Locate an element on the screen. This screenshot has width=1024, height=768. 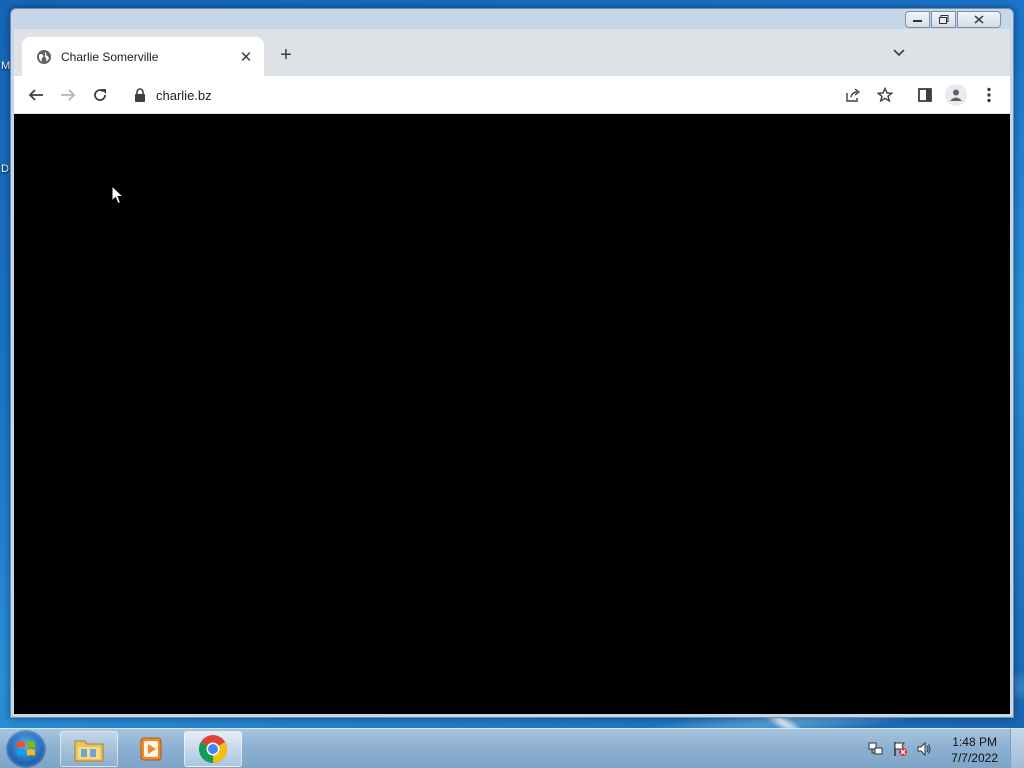
taskbar-file-explorer is located at coordinates (89, 749).